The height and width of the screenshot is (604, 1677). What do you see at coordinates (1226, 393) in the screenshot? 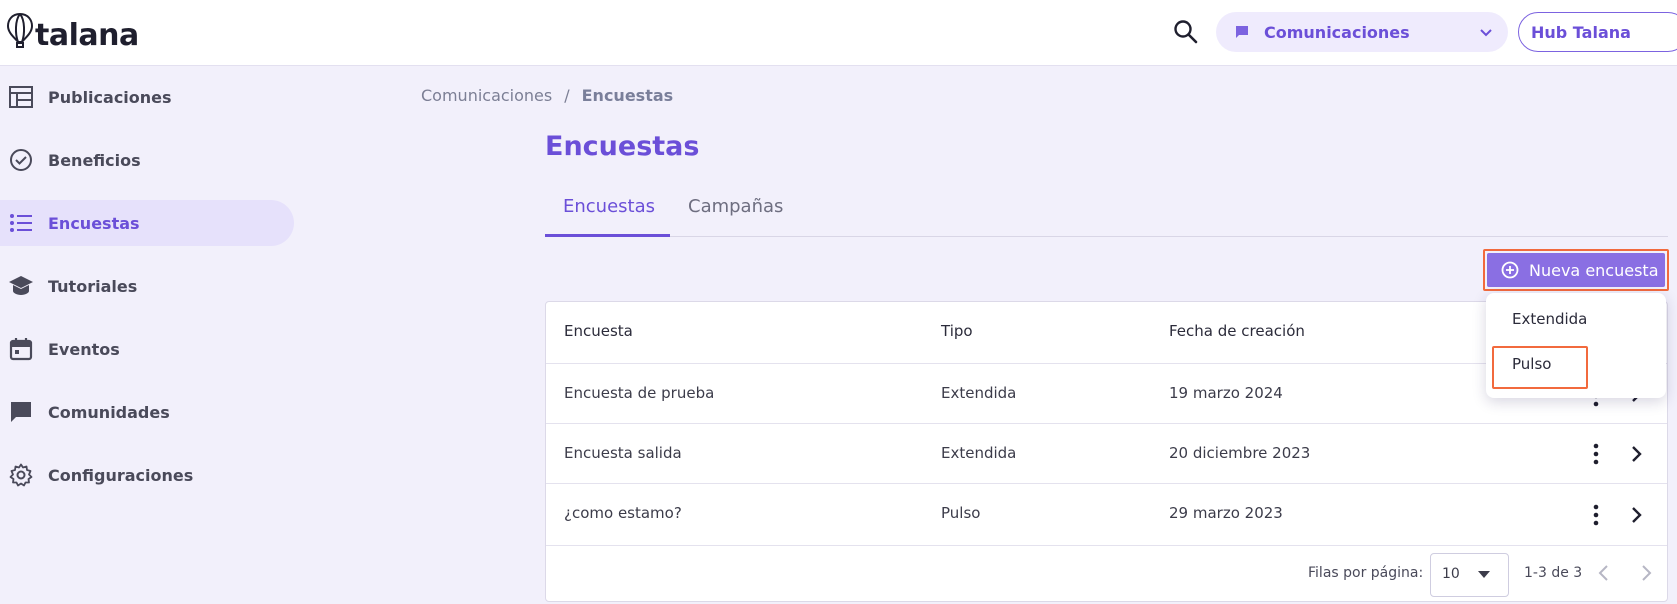
I see `survey-date: 19 marzo 2024` at bounding box center [1226, 393].